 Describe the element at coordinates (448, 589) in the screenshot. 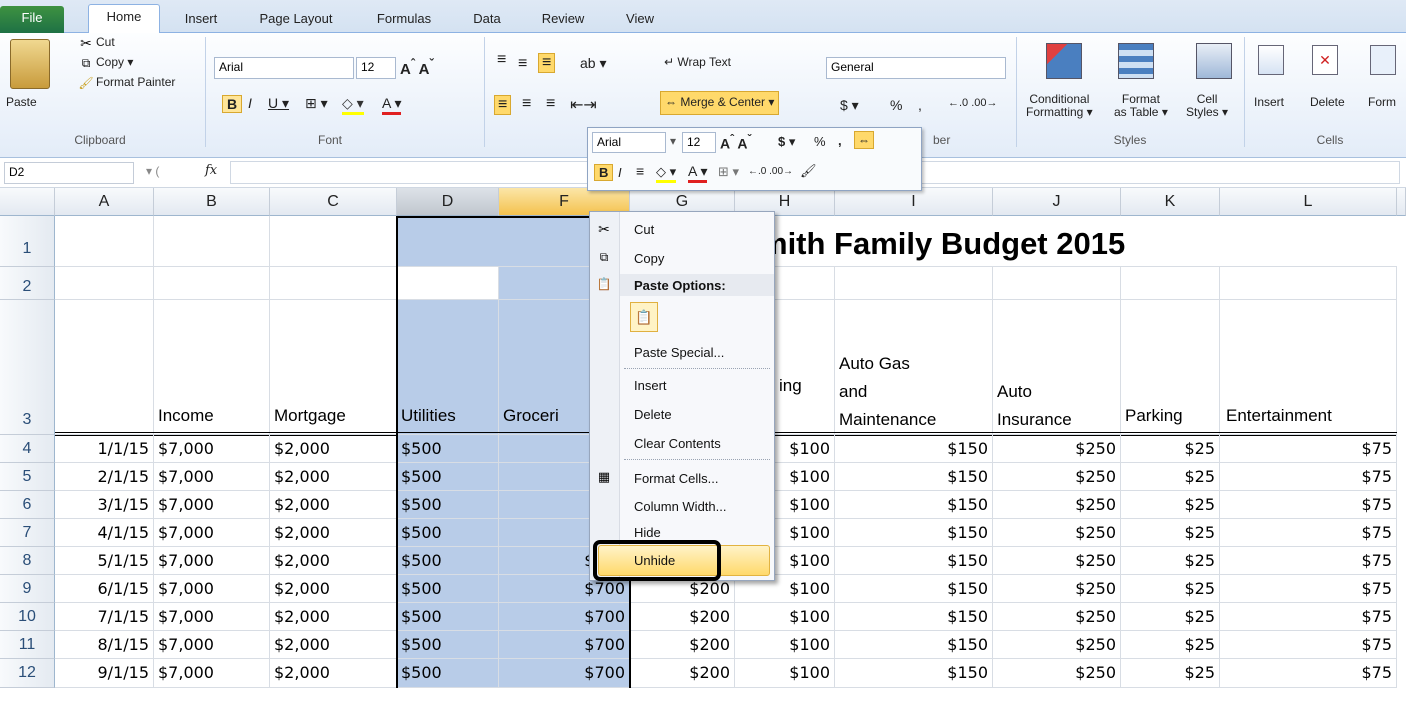

I see `cell-d9: $500` at that location.